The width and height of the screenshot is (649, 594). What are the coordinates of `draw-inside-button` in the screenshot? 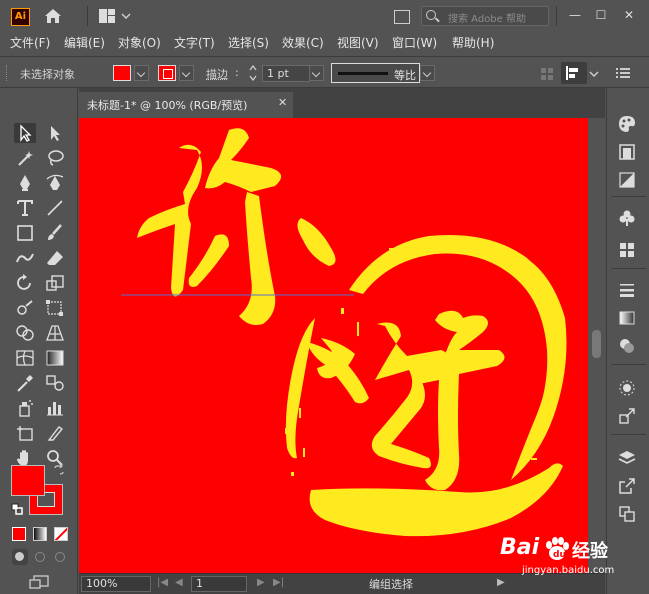 It's located at (60, 557).